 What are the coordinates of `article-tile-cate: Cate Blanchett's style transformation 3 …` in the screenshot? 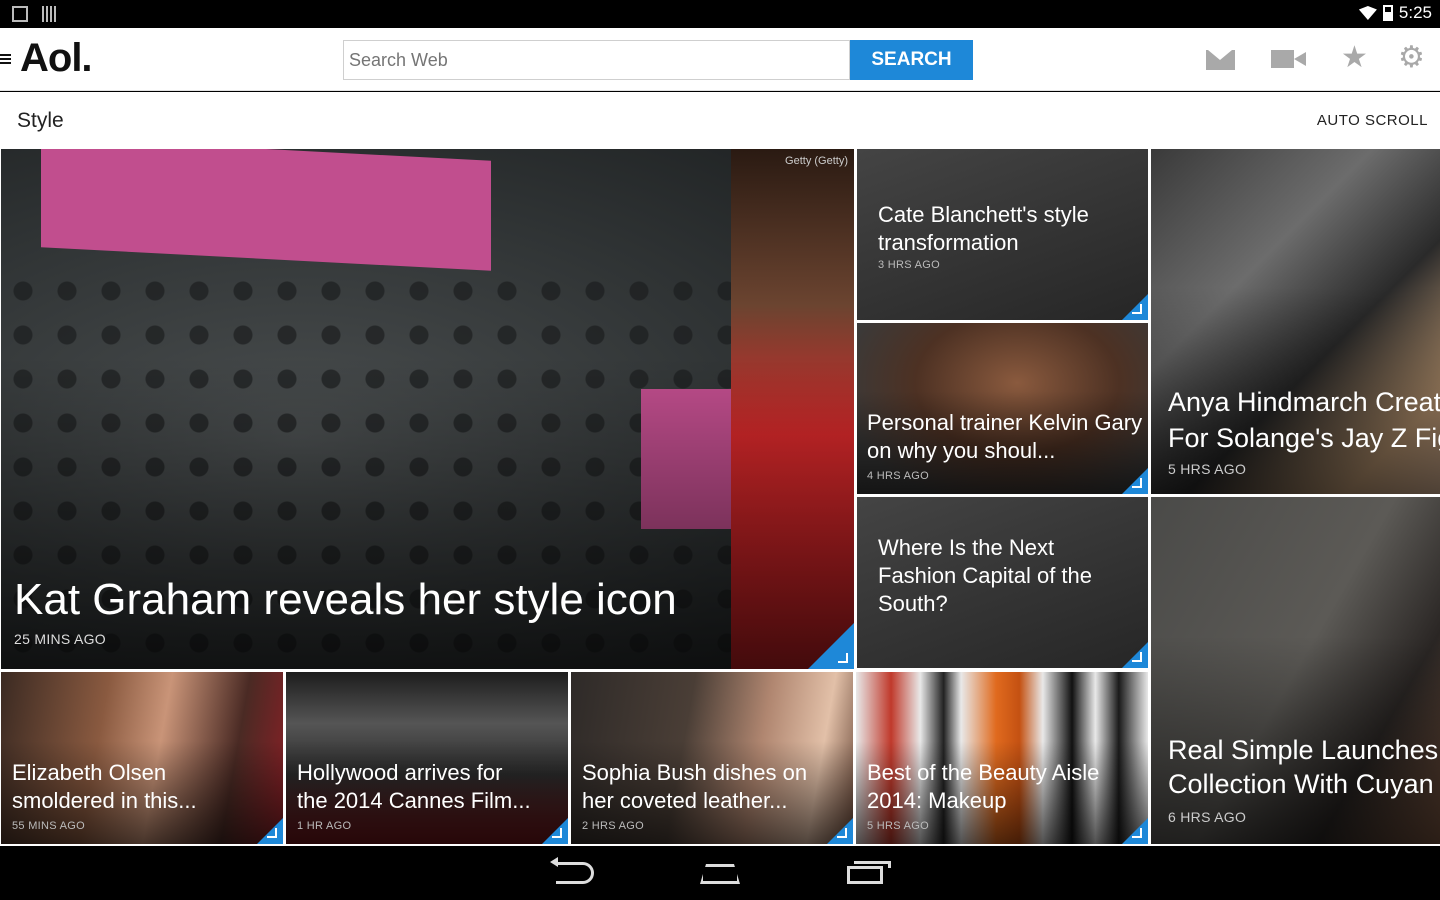 It's located at (1002, 234).